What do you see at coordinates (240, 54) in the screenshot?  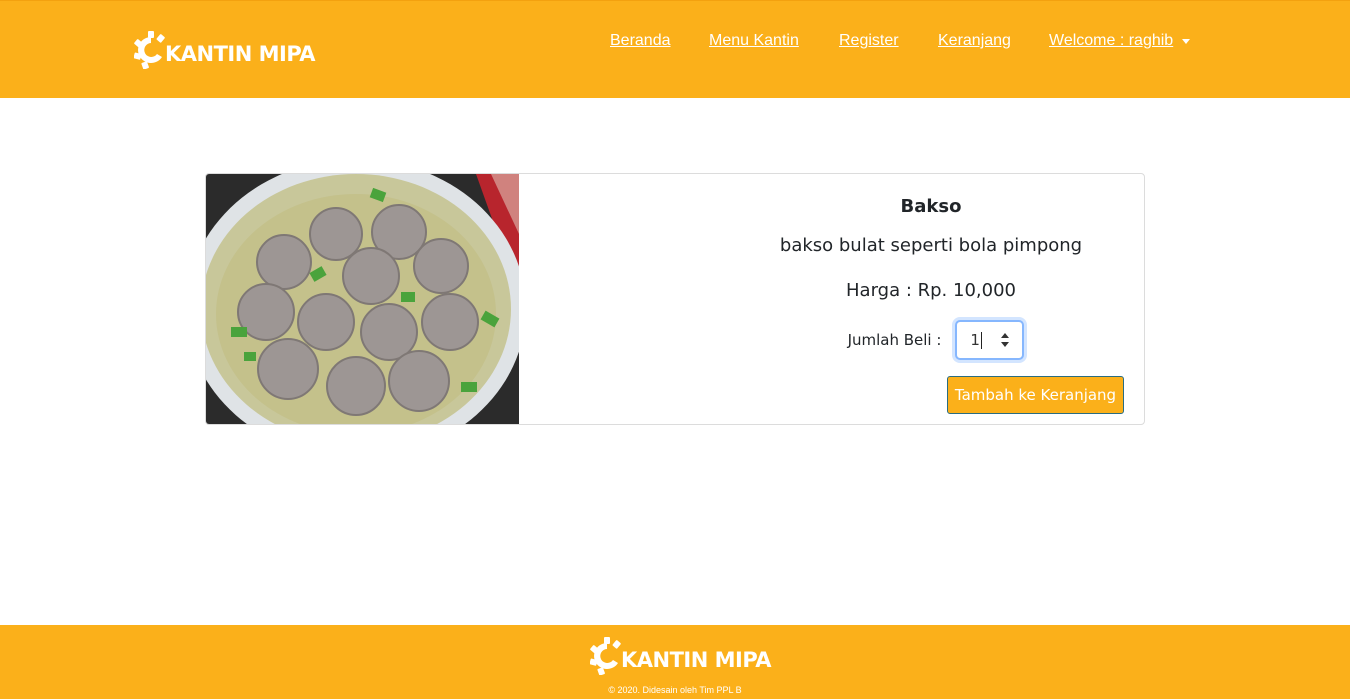 I see `brand-name: KANTIN MIPA` at bounding box center [240, 54].